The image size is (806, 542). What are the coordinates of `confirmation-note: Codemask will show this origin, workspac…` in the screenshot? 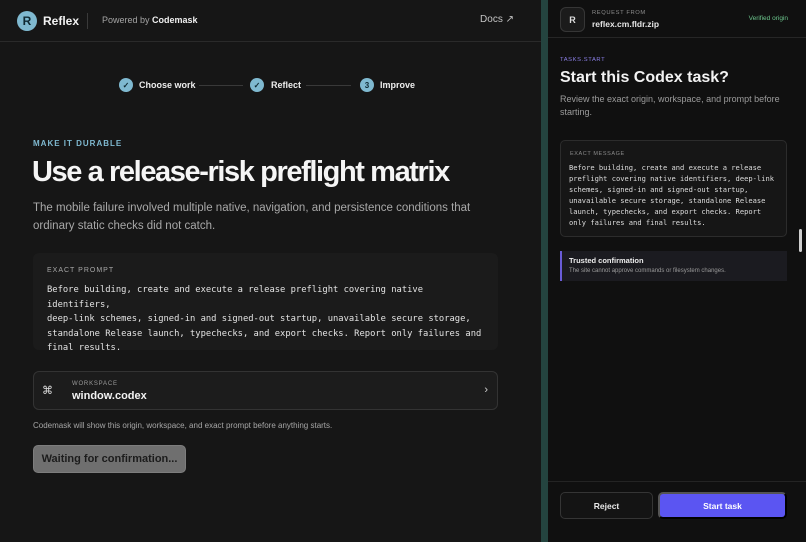 It's located at (183, 425).